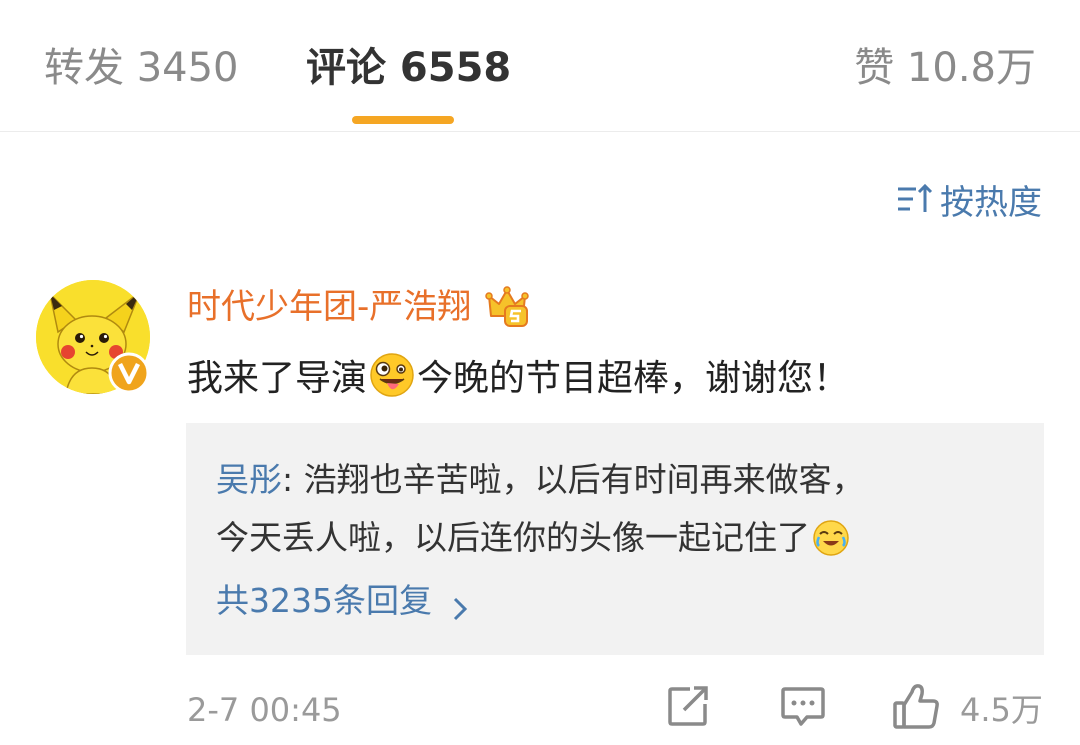  Describe the element at coordinates (324, 600) in the screenshot. I see `view-all-replies-label: 共3235条回复` at that location.